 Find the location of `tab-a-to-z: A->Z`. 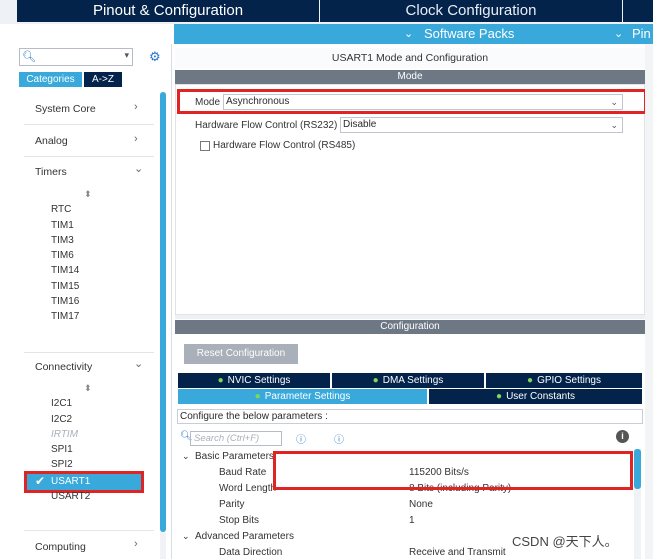

tab-a-to-z: A->Z is located at coordinates (103, 79).